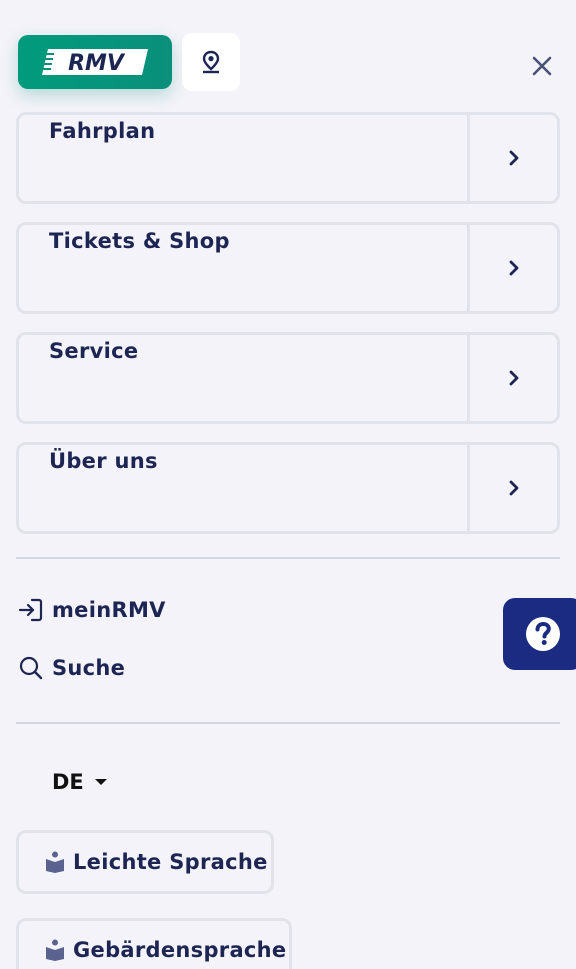 The height and width of the screenshot is (969, 576). What do you see at coordinates (543, 634) in the screenshot?
I see `help-icon` at bounding box center [543, 634].